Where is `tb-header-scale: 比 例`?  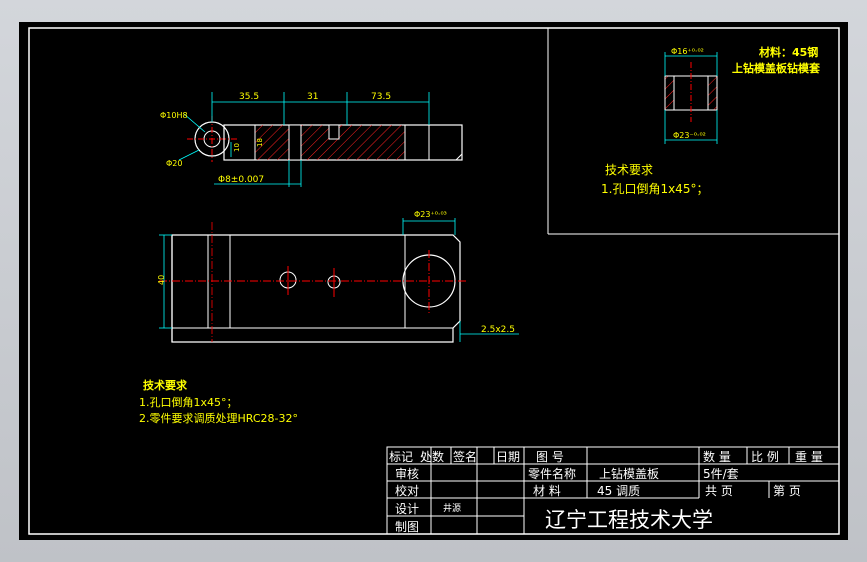
tb-header-scale: 比 例 is located at coordinates (765, 457).